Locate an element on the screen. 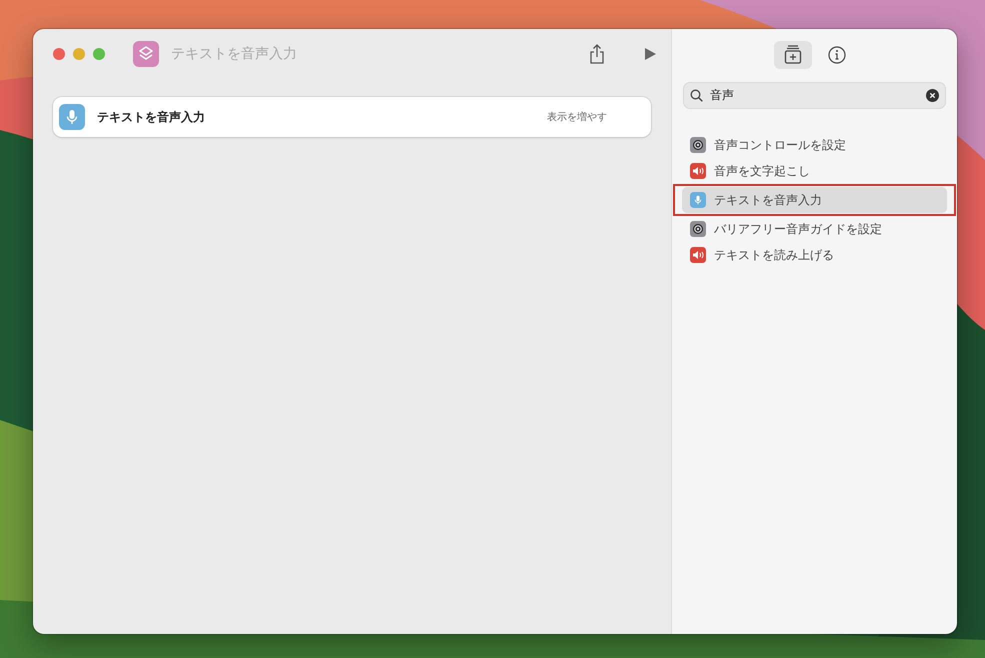  result-item: バリアフリー音声ガイドを設定 is located at coordinates (814, 229).